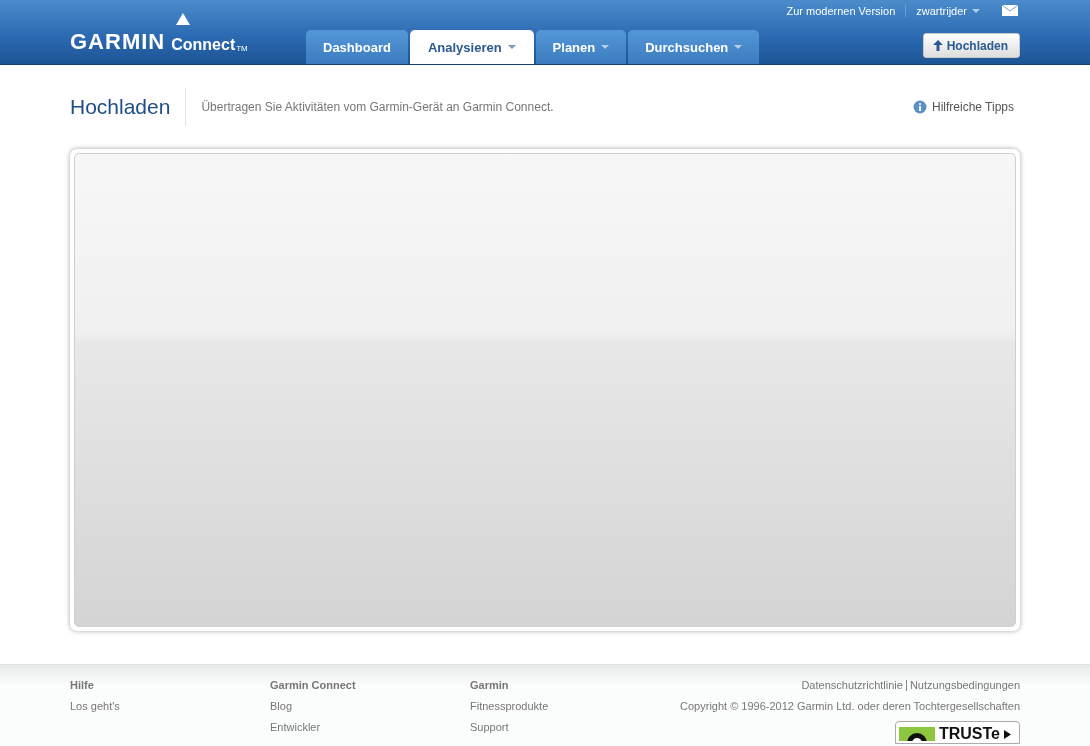 The image size is (1090, 746). What do you see at coordinates (370, 727) in the screenshot?
I see `footer-link: Entwickler` at bounding box center [370, 727].